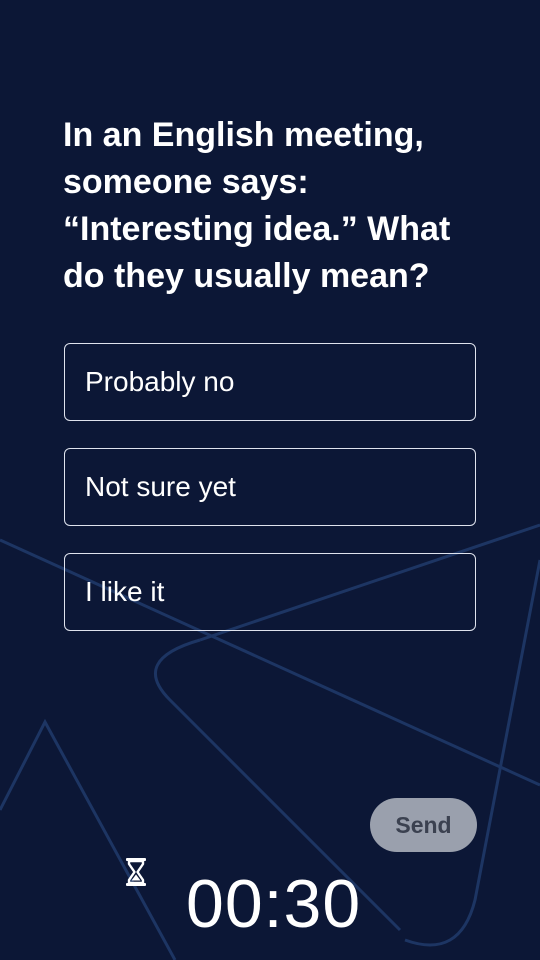 The width and height of the screenshot is (540, 960). Describe the element at coordinates (423, 825) in the screenshot. I see `send-button: Send` at that location.